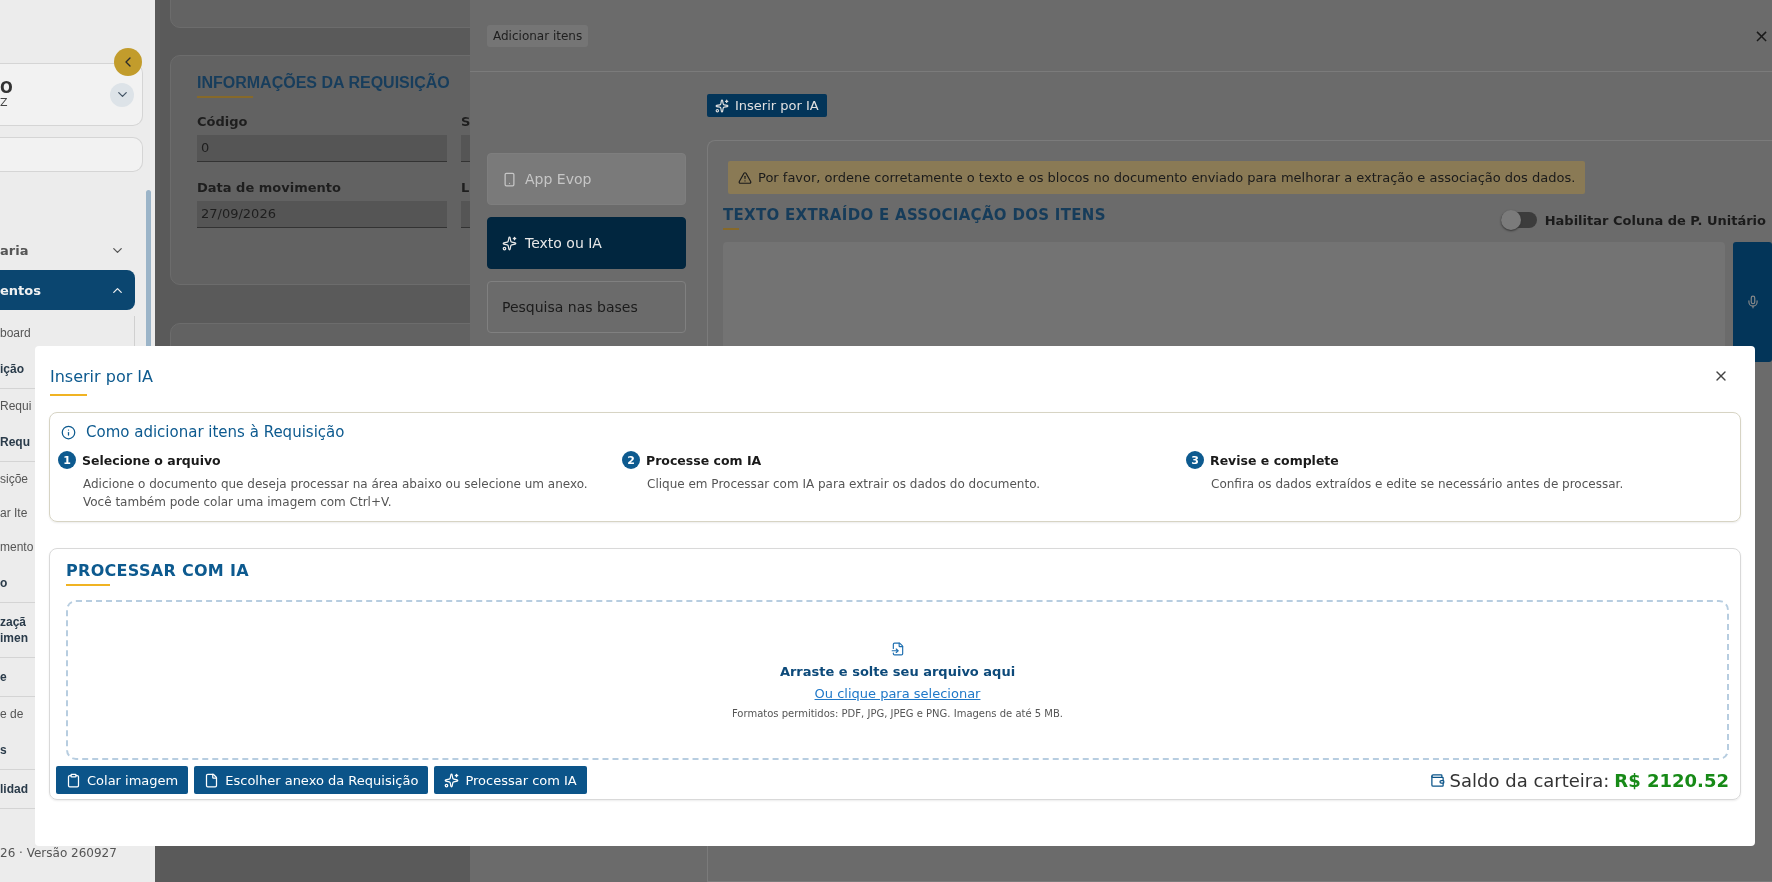 This screenshot has height=882, width=1772. I want to click on step-number: 2, so click(631, 460).